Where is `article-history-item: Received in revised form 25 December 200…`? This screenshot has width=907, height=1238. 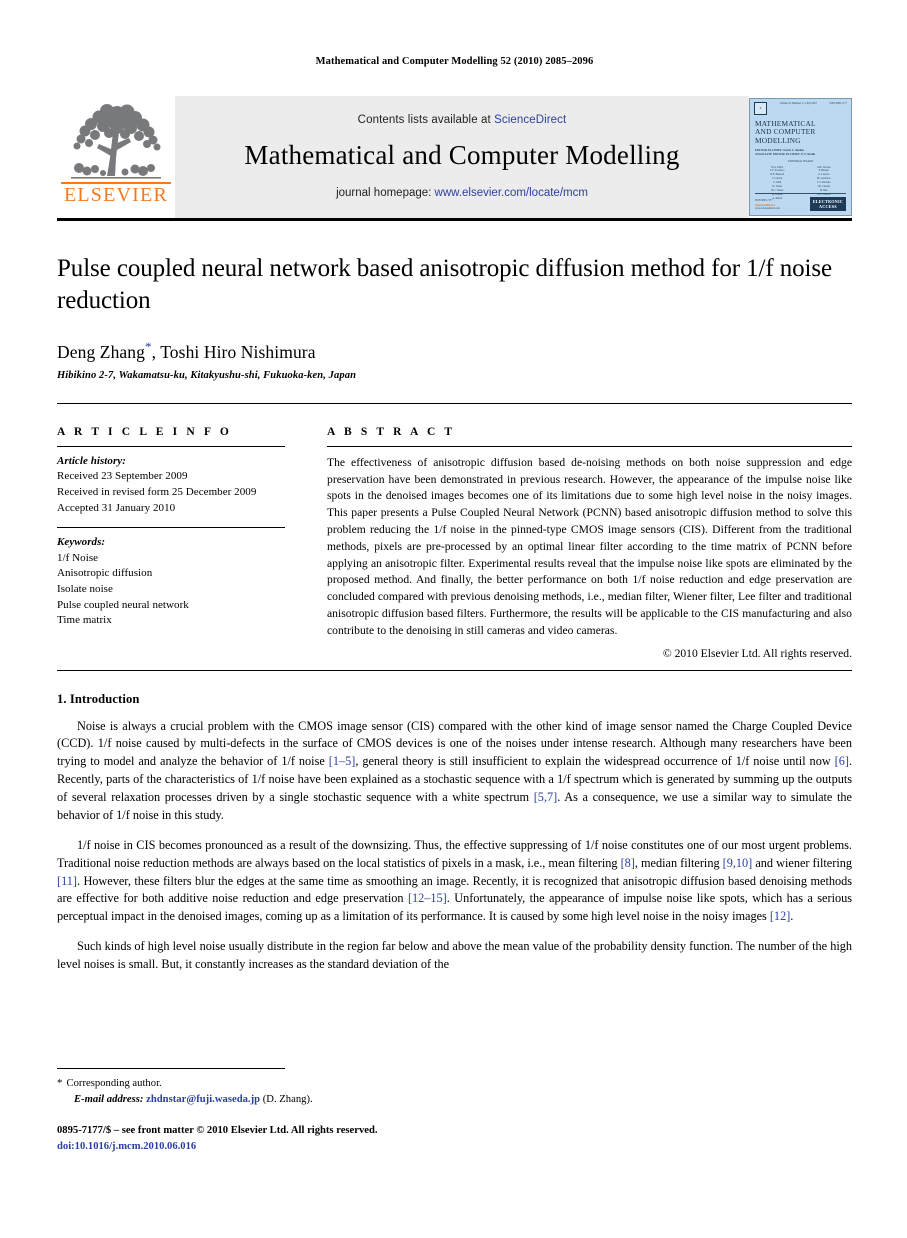 article-history-item: Received in revised form 25 December 200… is located at coordinates (157, 492).